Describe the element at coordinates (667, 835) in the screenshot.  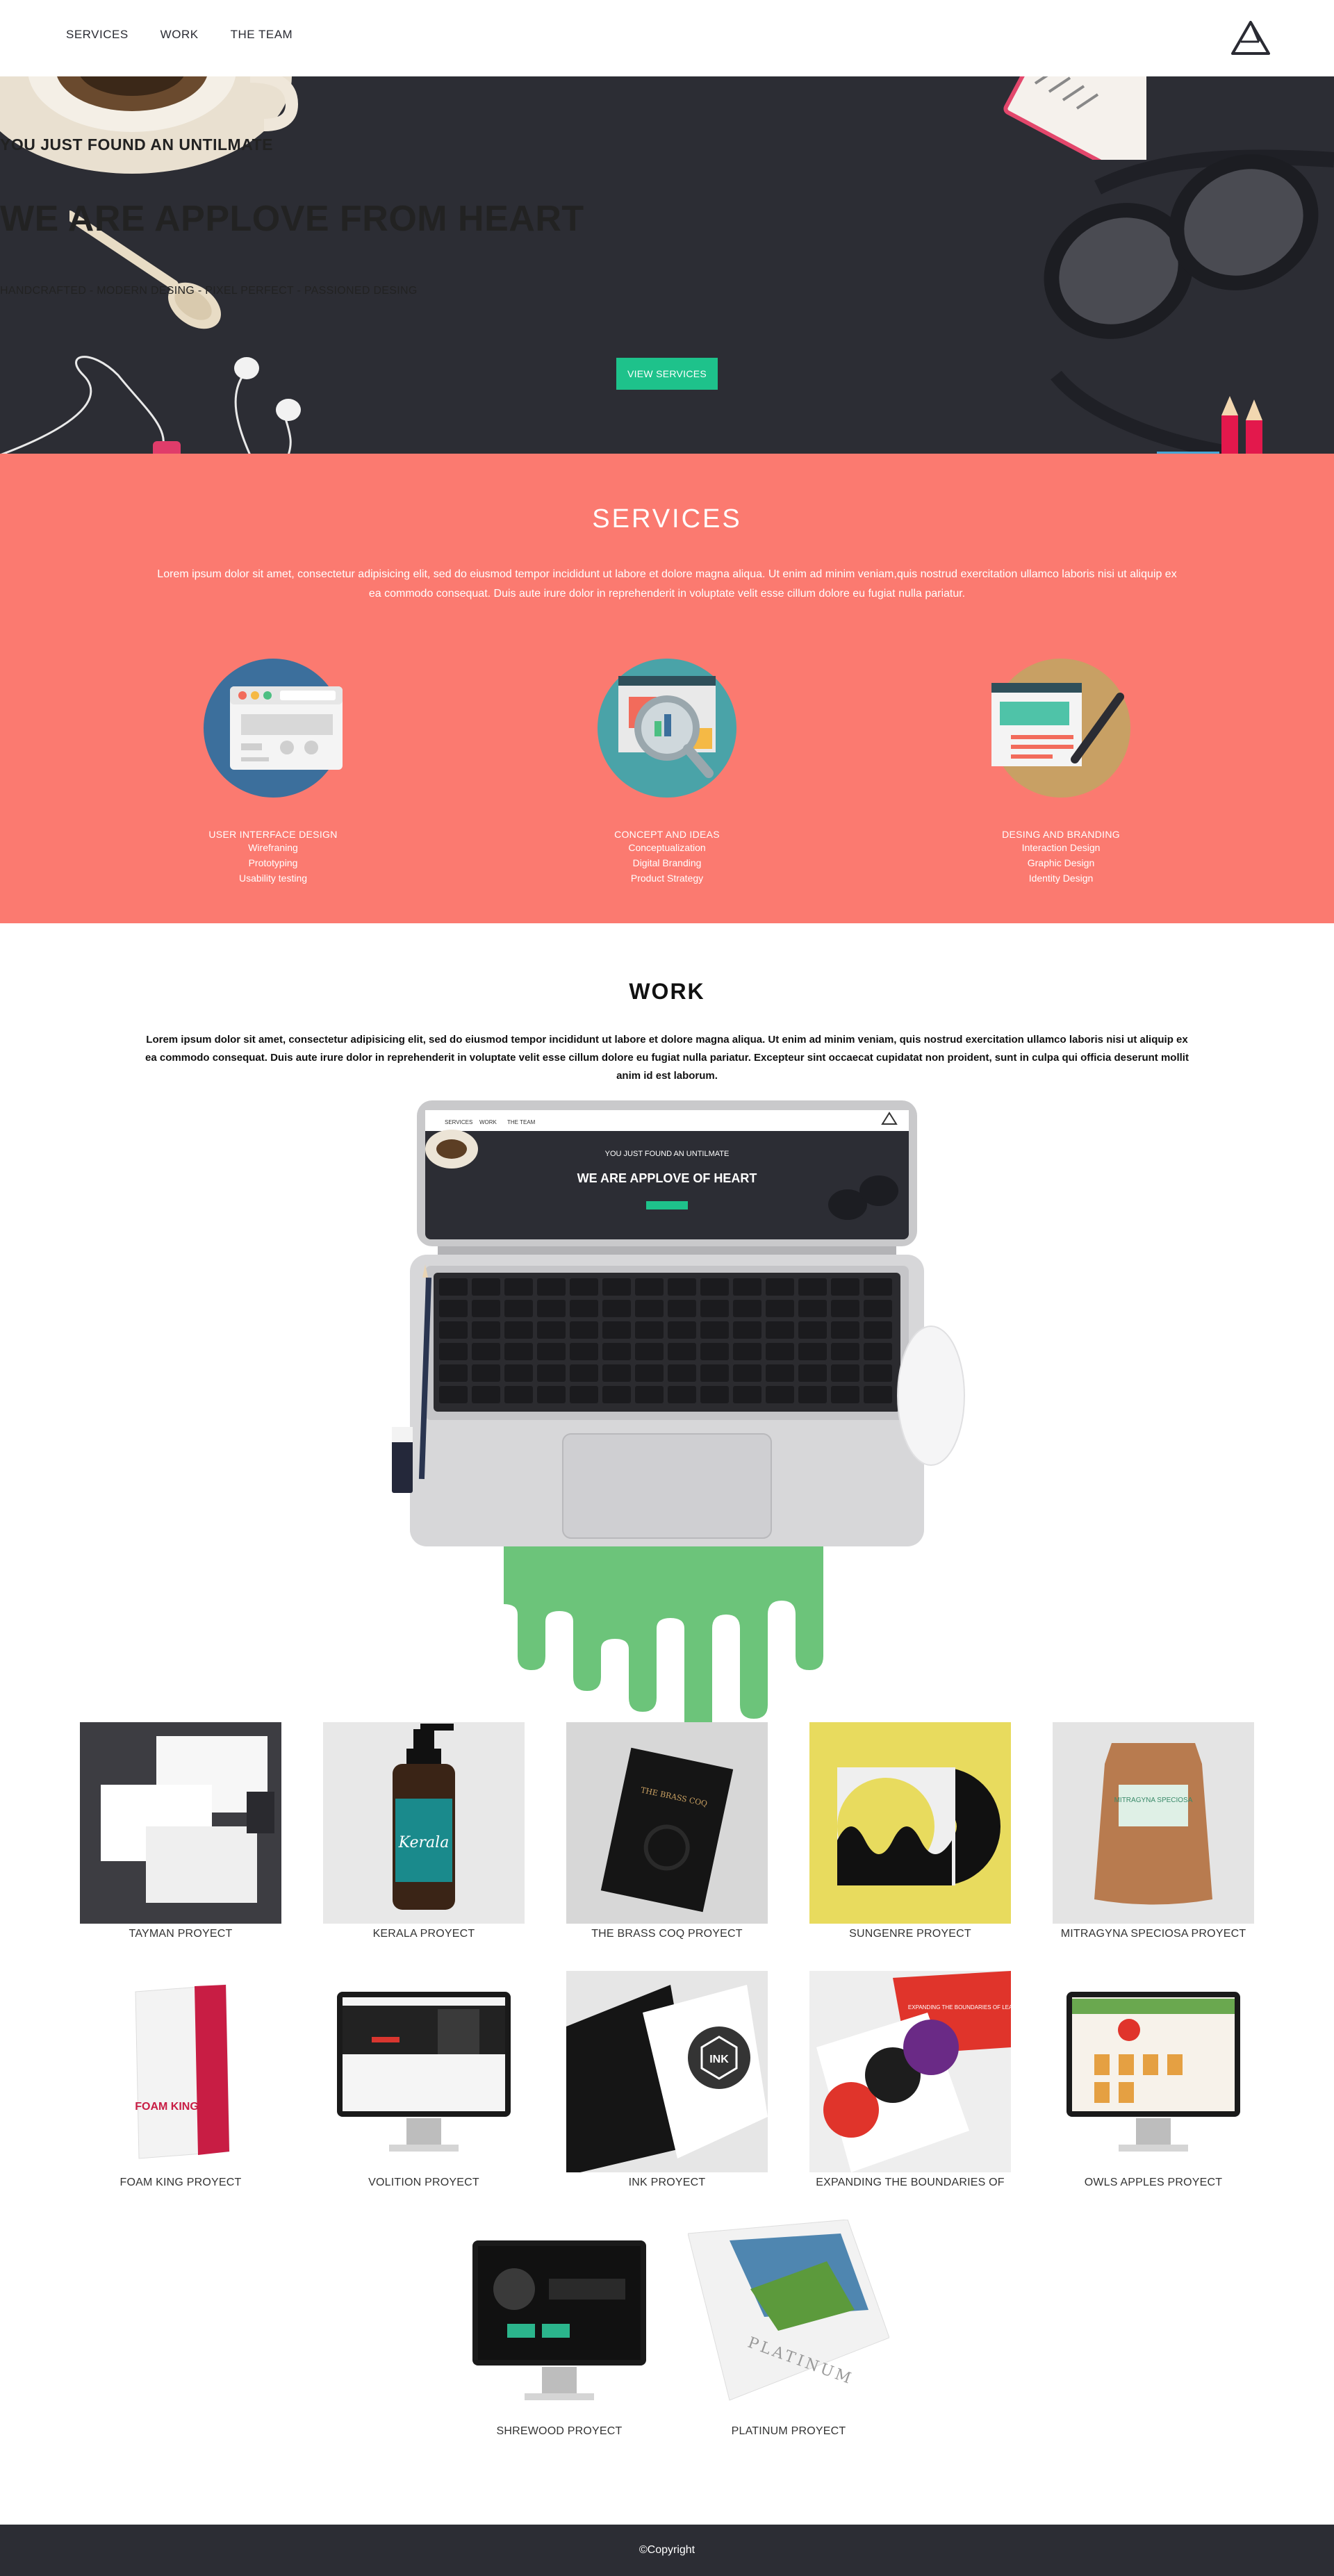
I see `service-name: CONCEPT AND IDEAS` at that location.